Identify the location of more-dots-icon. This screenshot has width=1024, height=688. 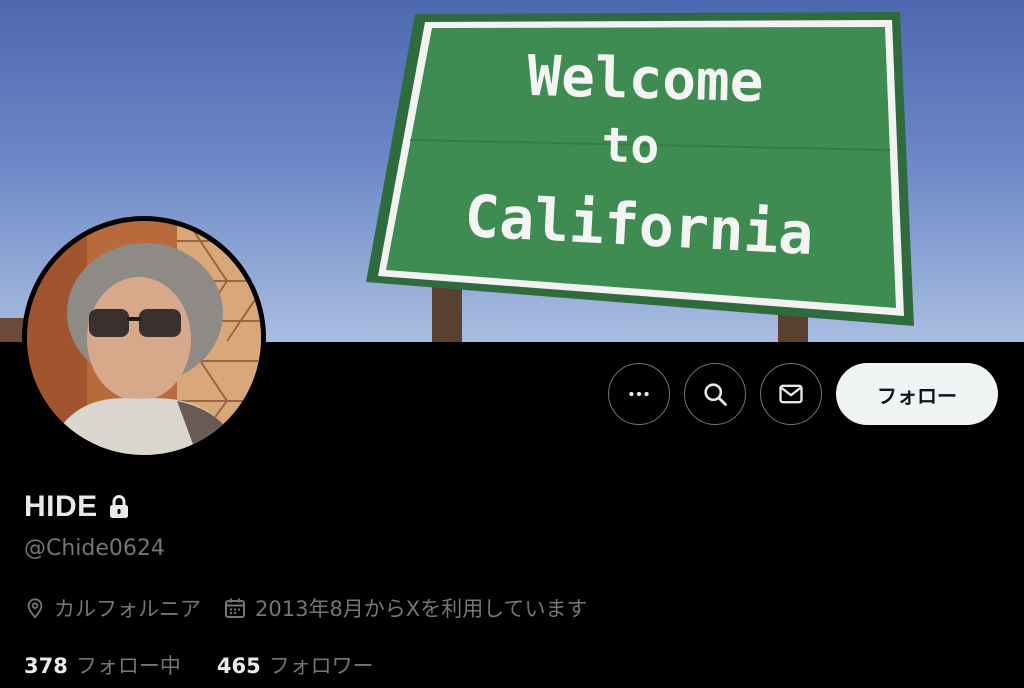
(639, 394).